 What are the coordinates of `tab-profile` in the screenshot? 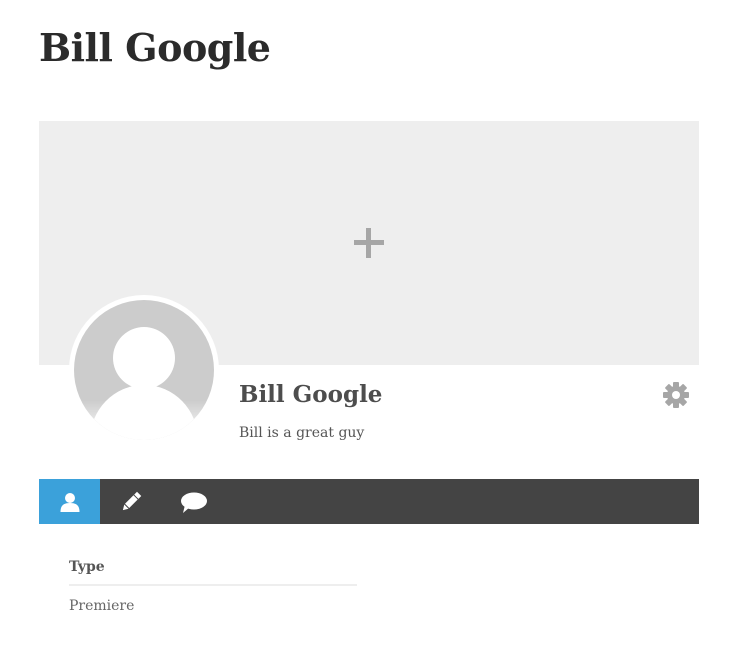 It's located at (69, 501).